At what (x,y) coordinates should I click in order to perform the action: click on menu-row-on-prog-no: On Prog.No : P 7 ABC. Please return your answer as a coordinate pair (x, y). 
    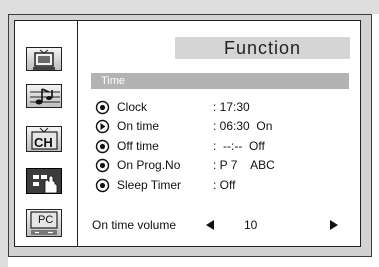
    Looking at the image, I should click on (225, 166).